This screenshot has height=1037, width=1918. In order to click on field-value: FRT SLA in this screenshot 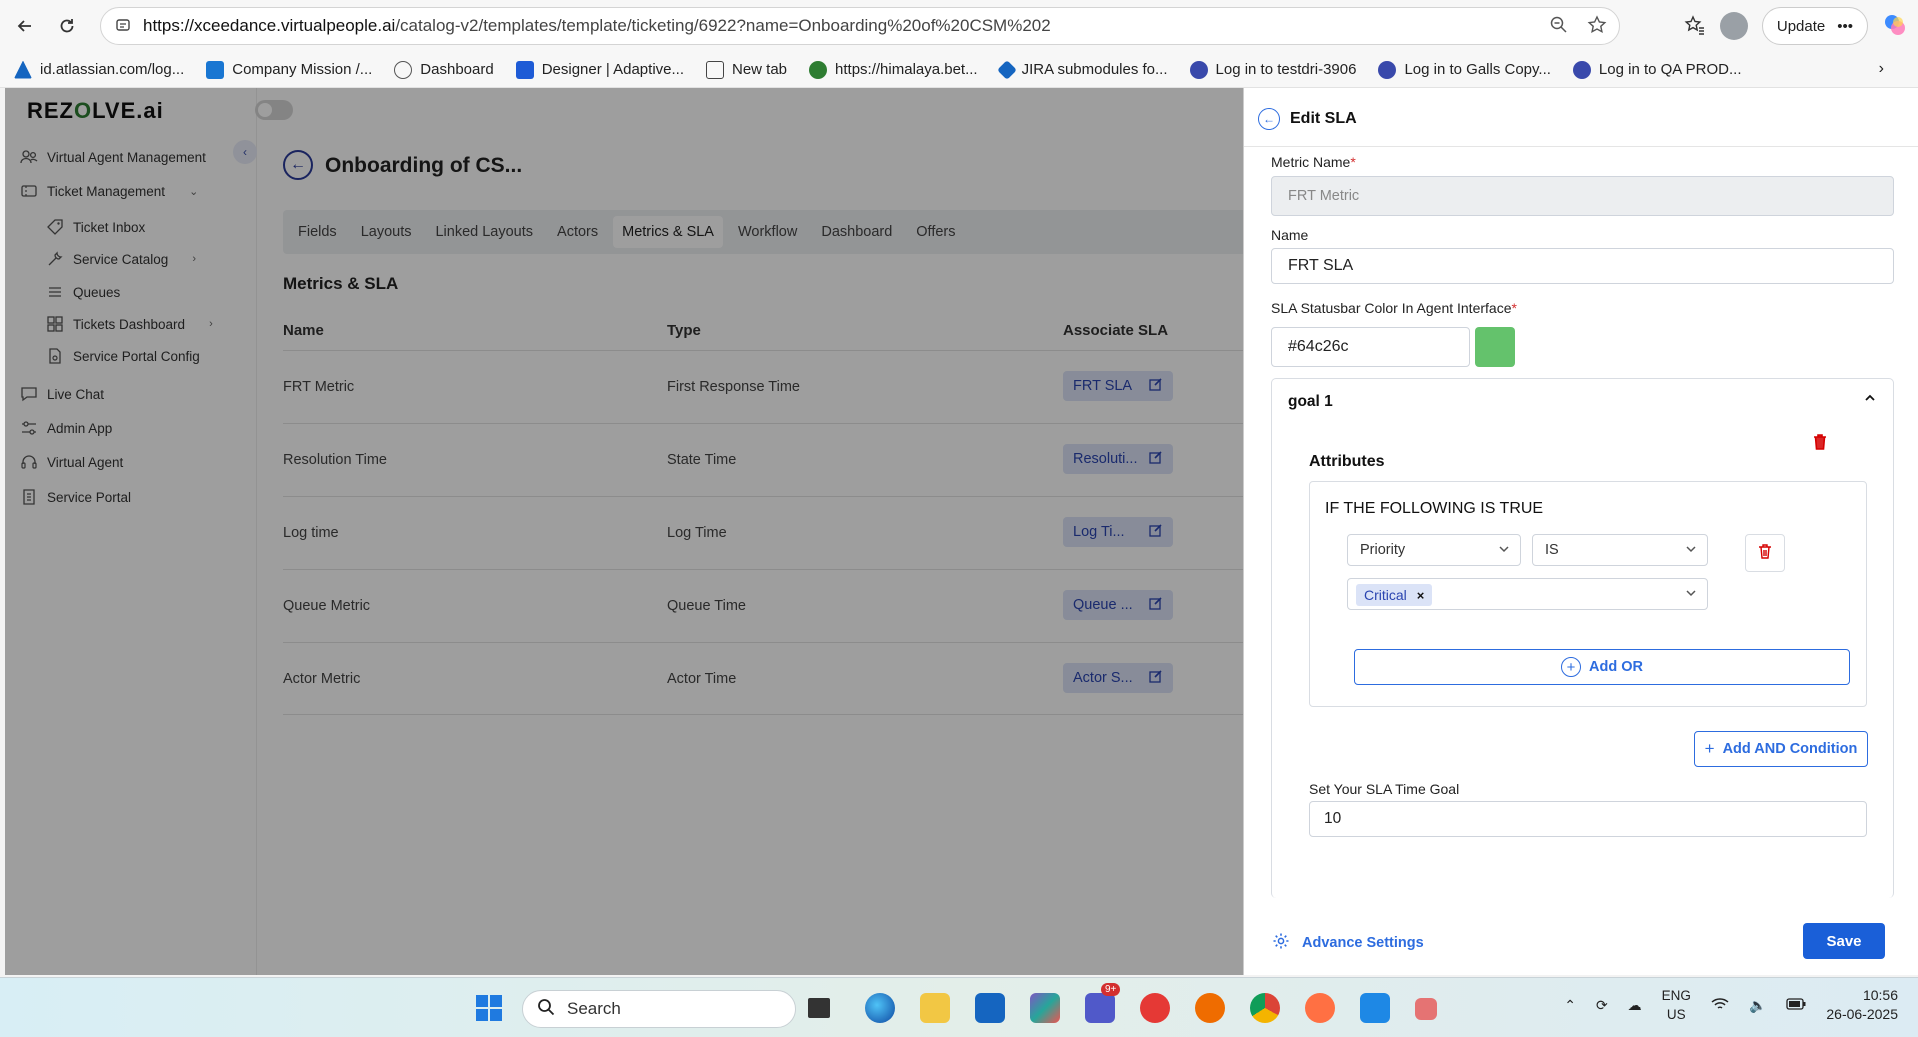, I will do `click(1321, 265)`.